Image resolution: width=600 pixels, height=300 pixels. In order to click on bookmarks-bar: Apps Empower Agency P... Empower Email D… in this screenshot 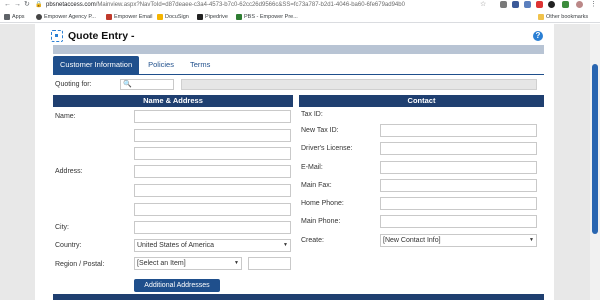, I will do `click(300, 17)`.